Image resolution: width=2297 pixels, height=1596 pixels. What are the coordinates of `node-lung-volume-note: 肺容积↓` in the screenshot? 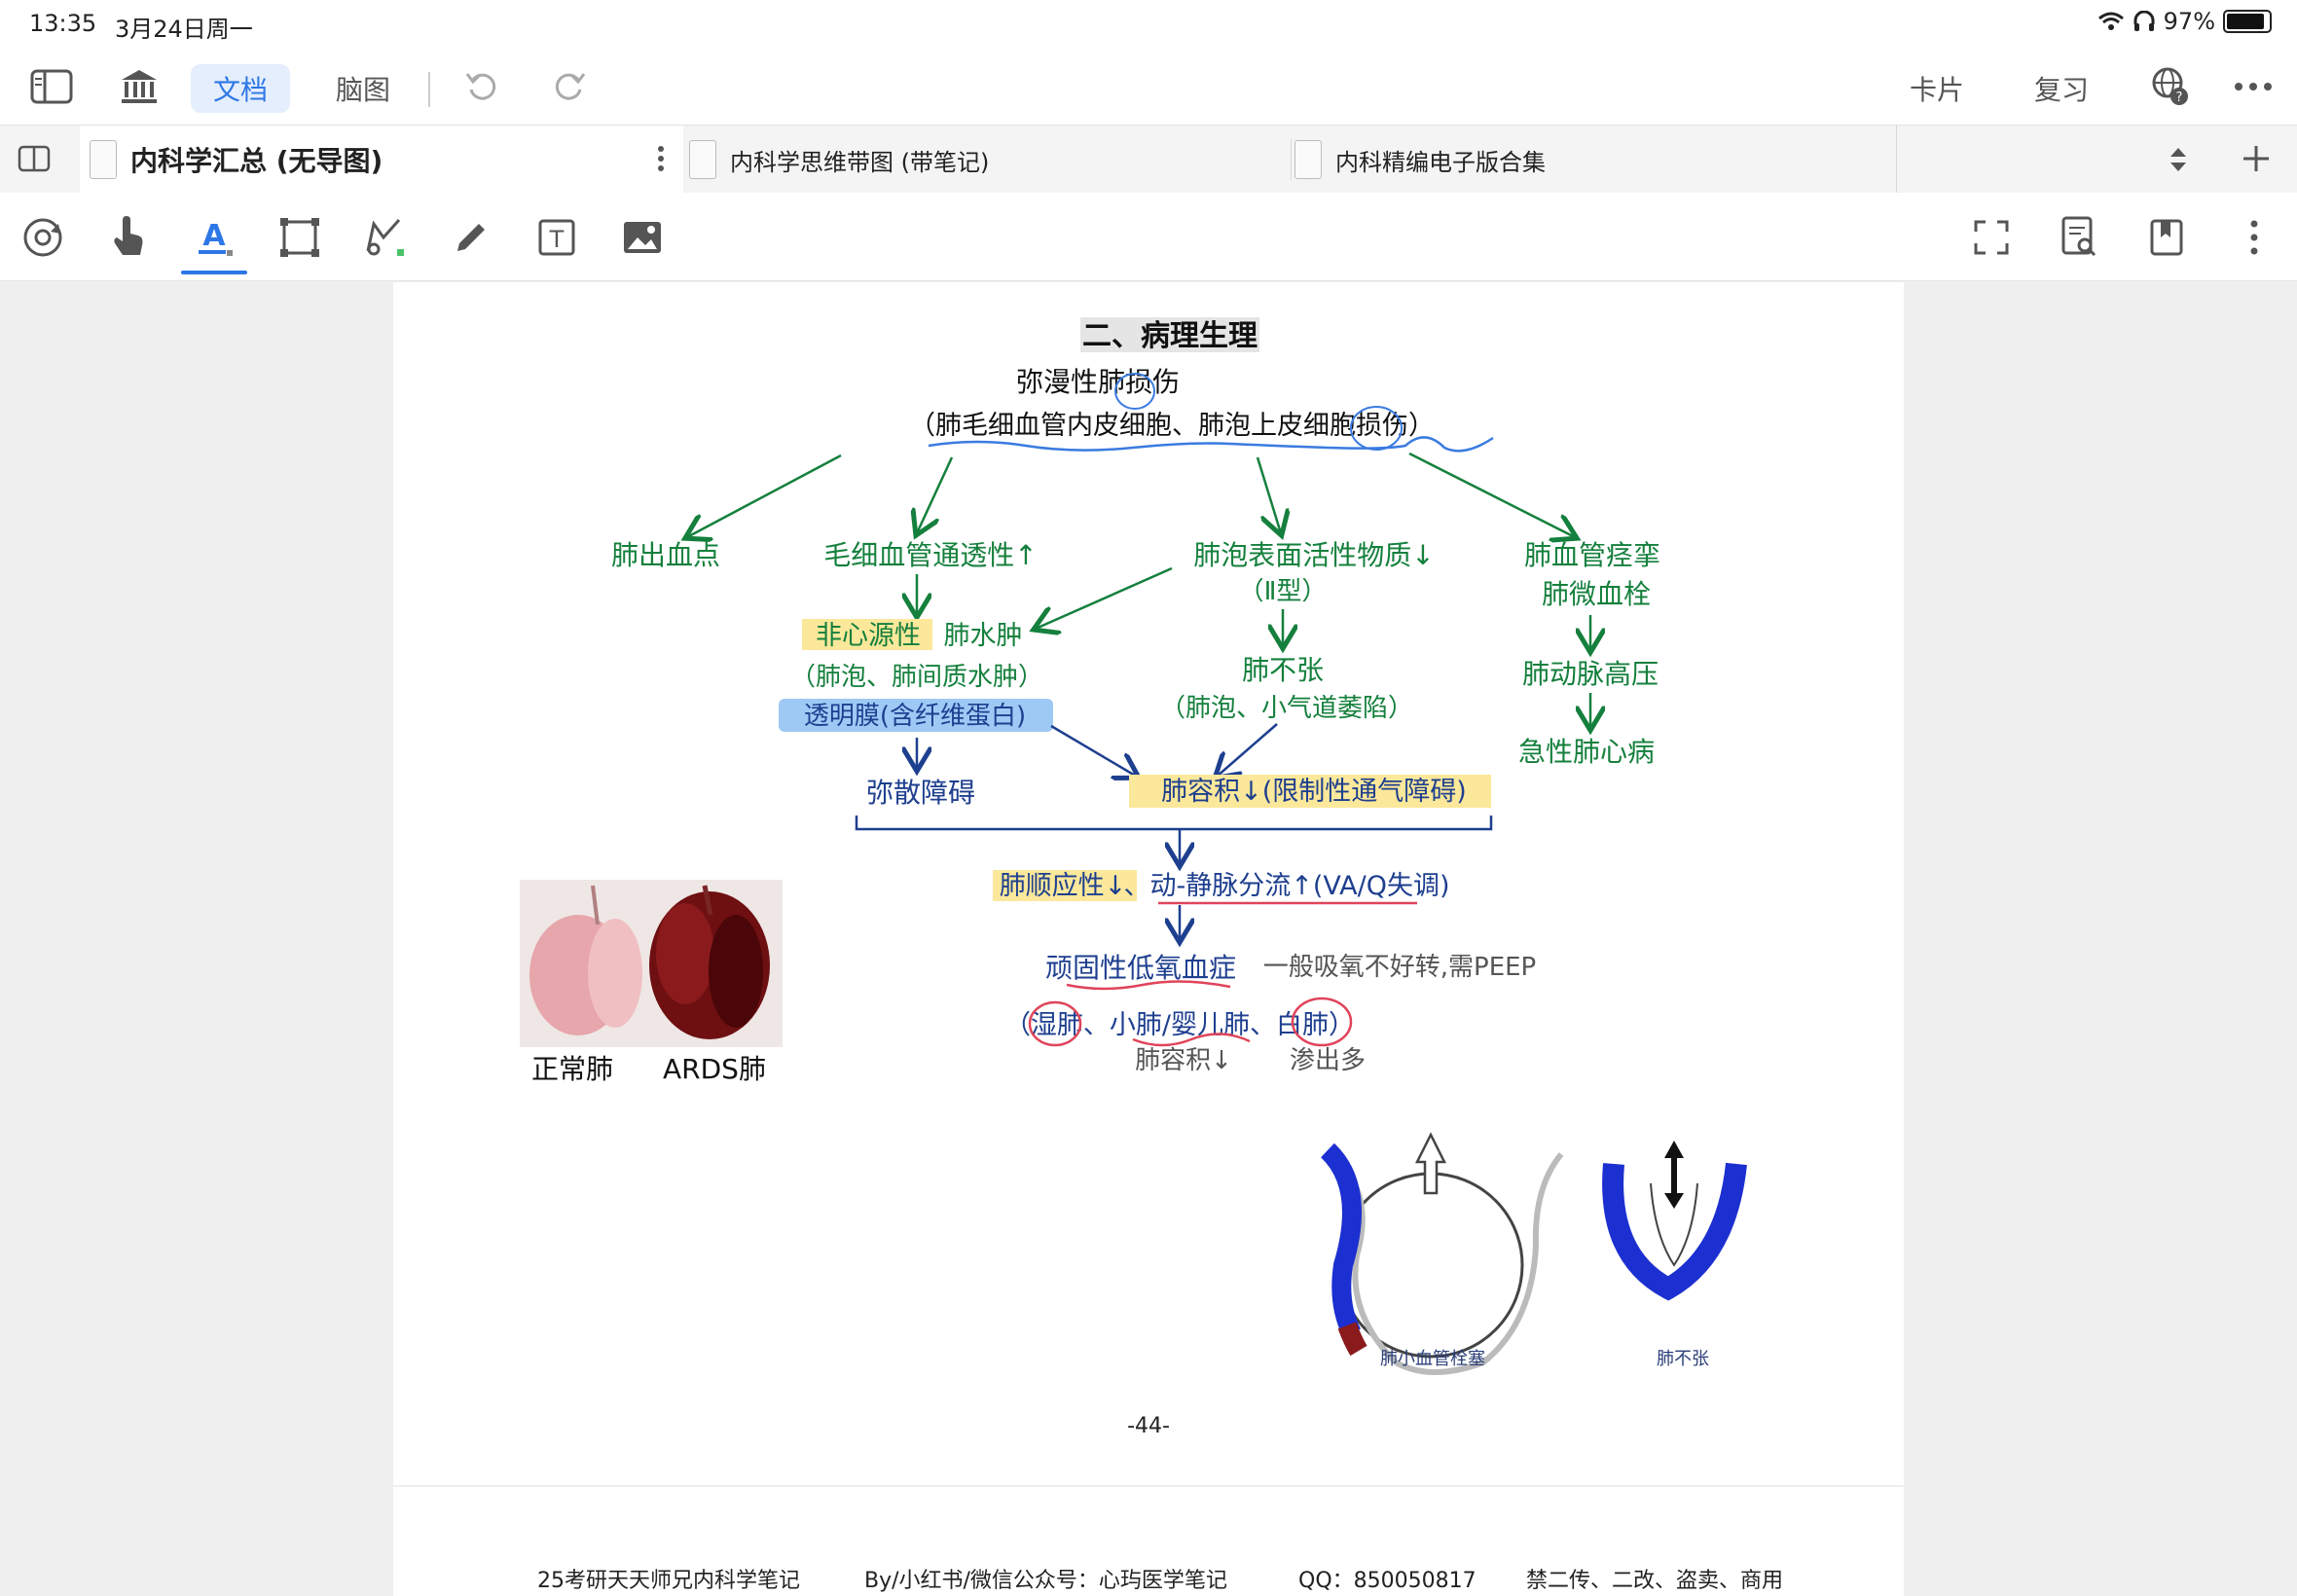 It's located at (1183, 1060).